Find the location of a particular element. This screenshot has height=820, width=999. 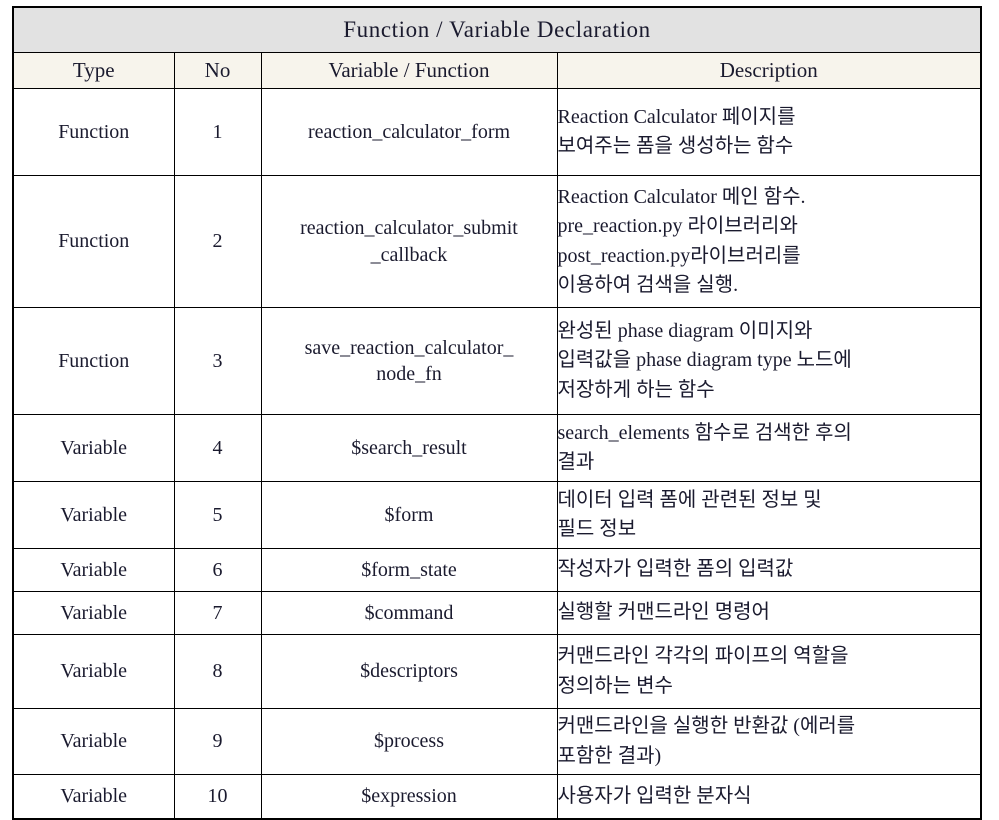

cell-variable: save_reaction_calculator_ node_fn is located at coordinates (409, 361).